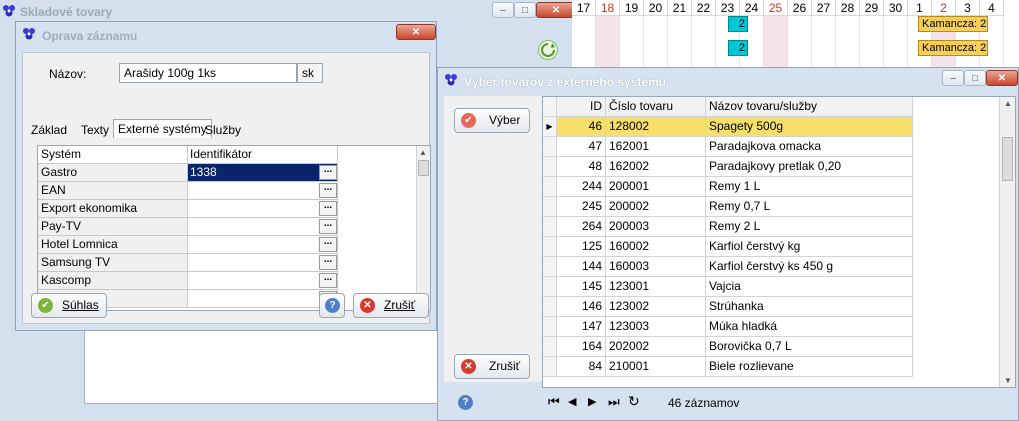 Image resolution: width=1019 pixels, height=421 pixels. I want to click on table-row: 147 123003 Múka hladká, so click(728, 327).